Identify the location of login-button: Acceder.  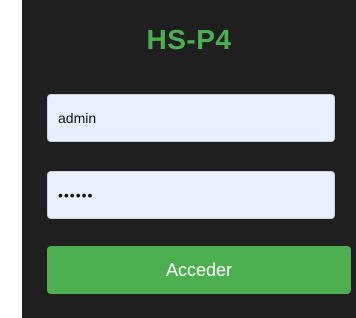
(199, 270).